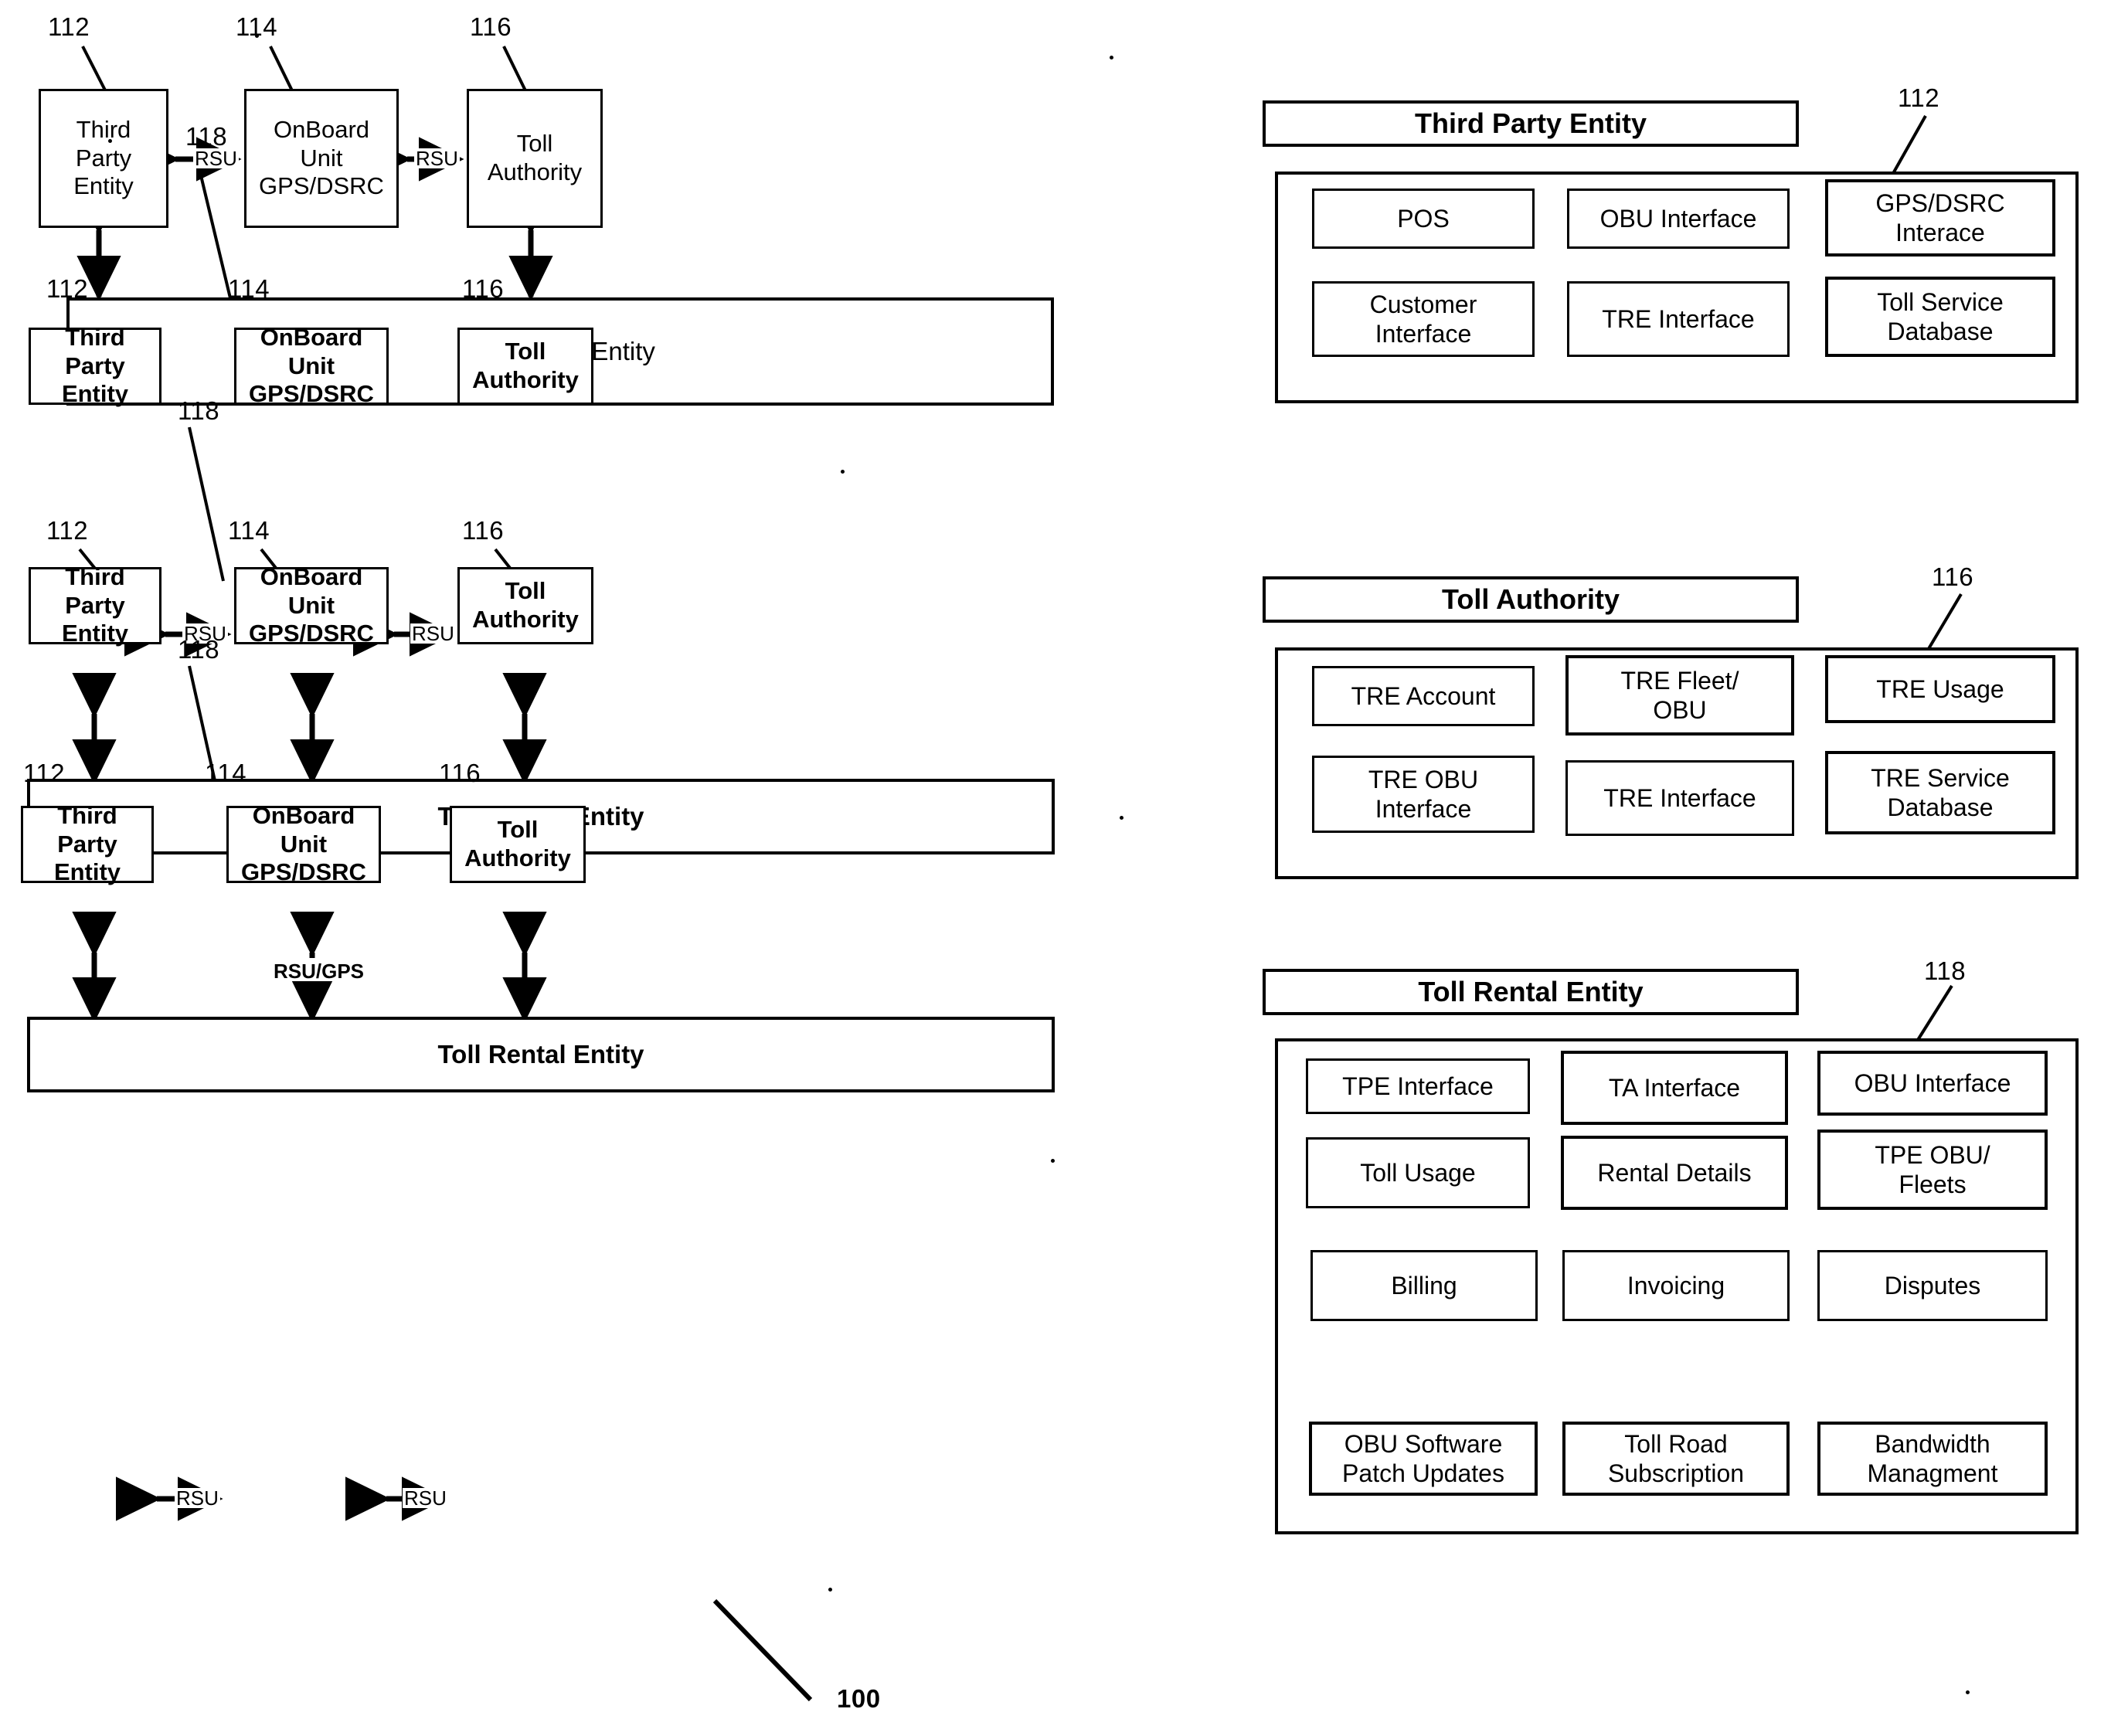 The image size is (2128, 1736). I want to click on tre-cell-toll-road-subscription: Toll Road Subscription, so click(1676, 1459).